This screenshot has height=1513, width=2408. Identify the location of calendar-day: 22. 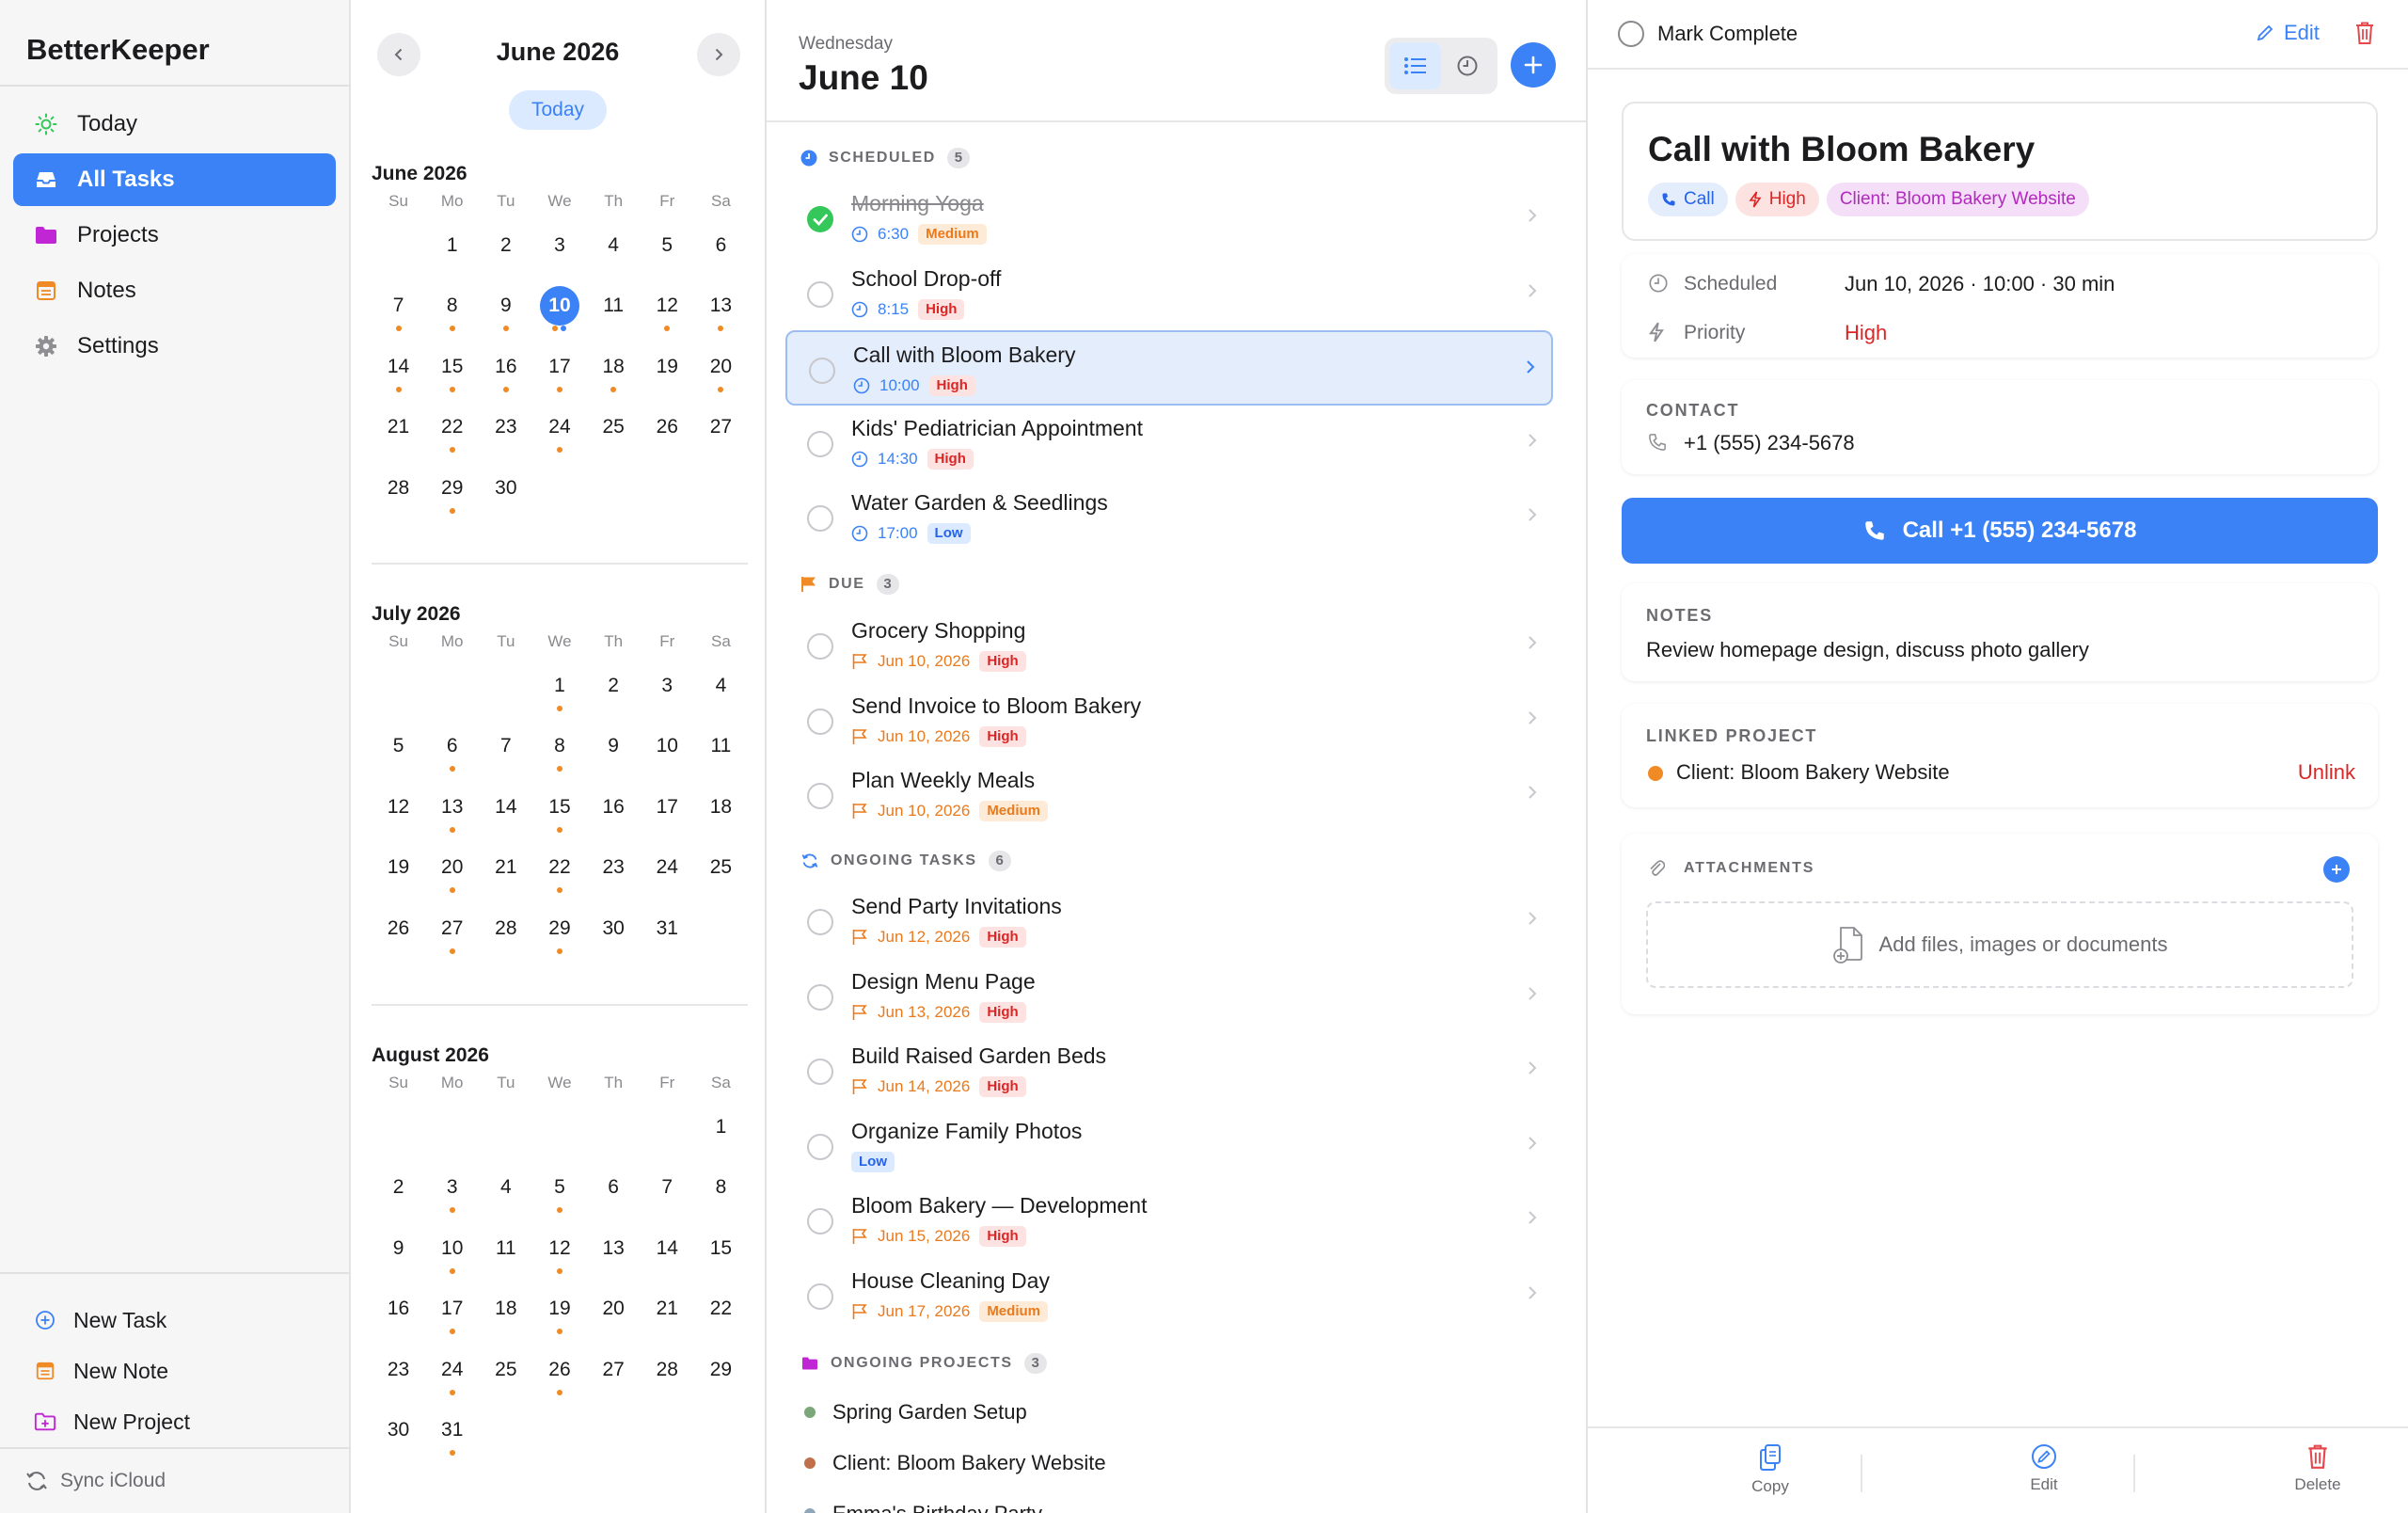
(559, 866).